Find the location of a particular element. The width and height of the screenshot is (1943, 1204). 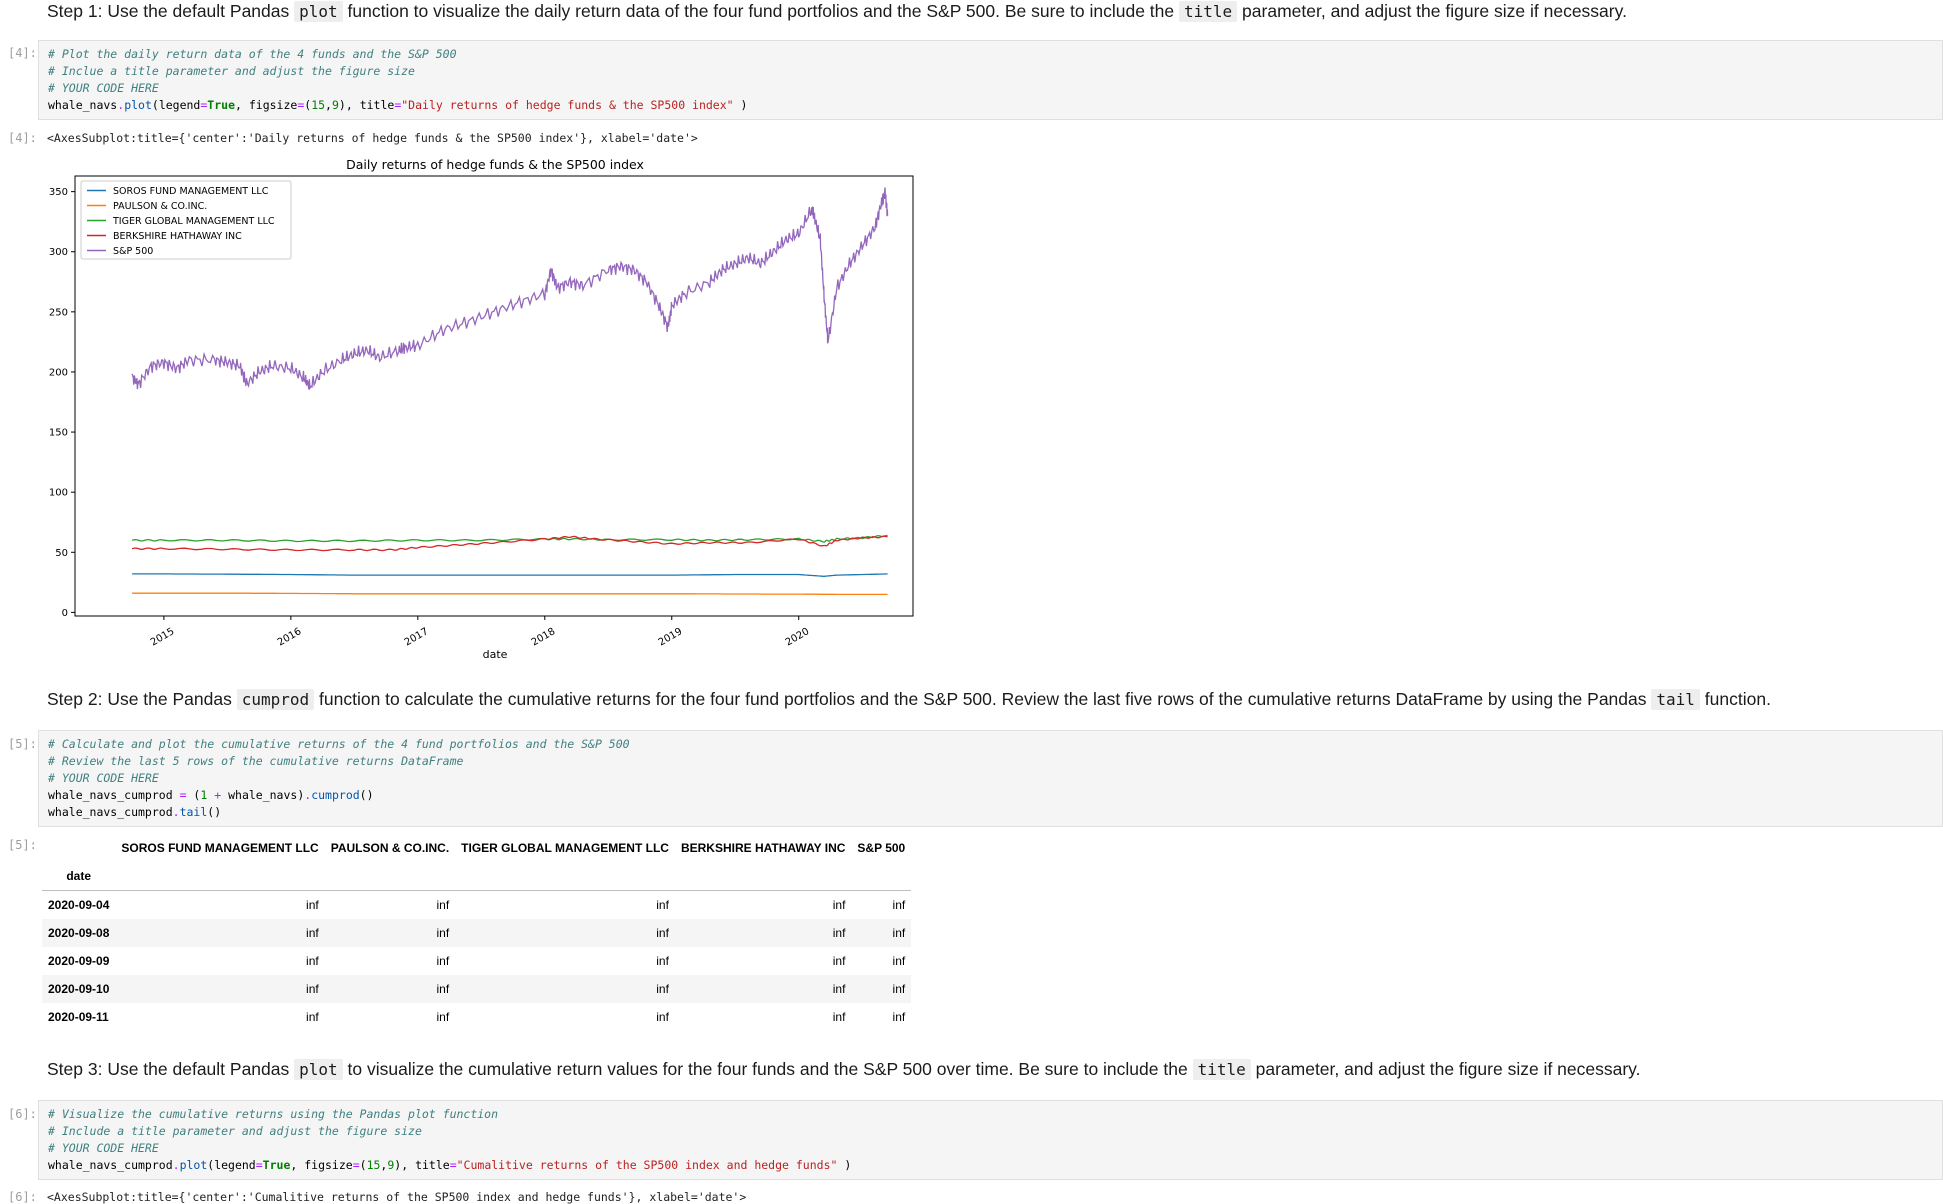

legend-label: PAULSON & CO.INC. is located at coordinates (160, 206).